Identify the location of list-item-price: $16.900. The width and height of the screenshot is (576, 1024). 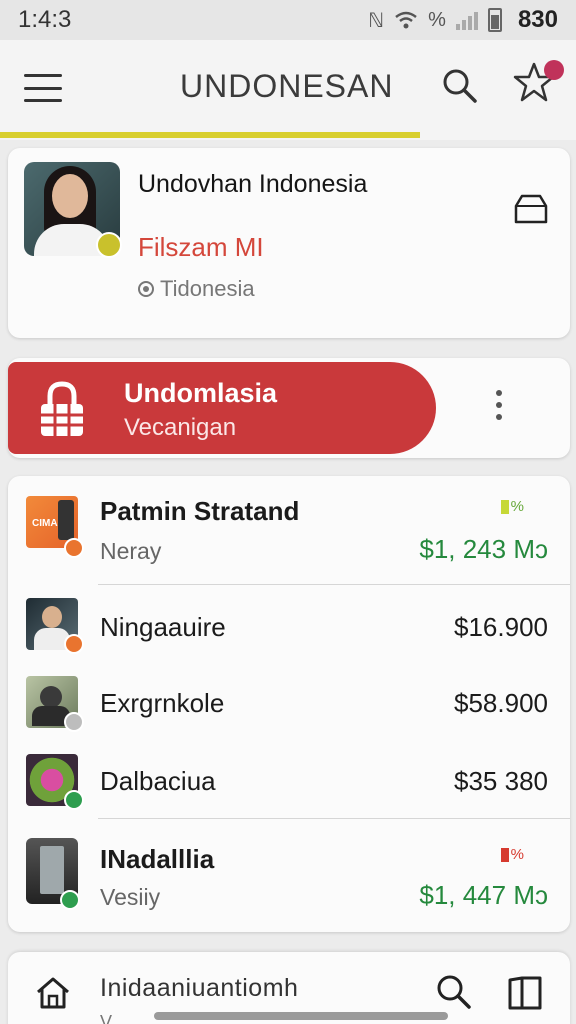
(501, 627).